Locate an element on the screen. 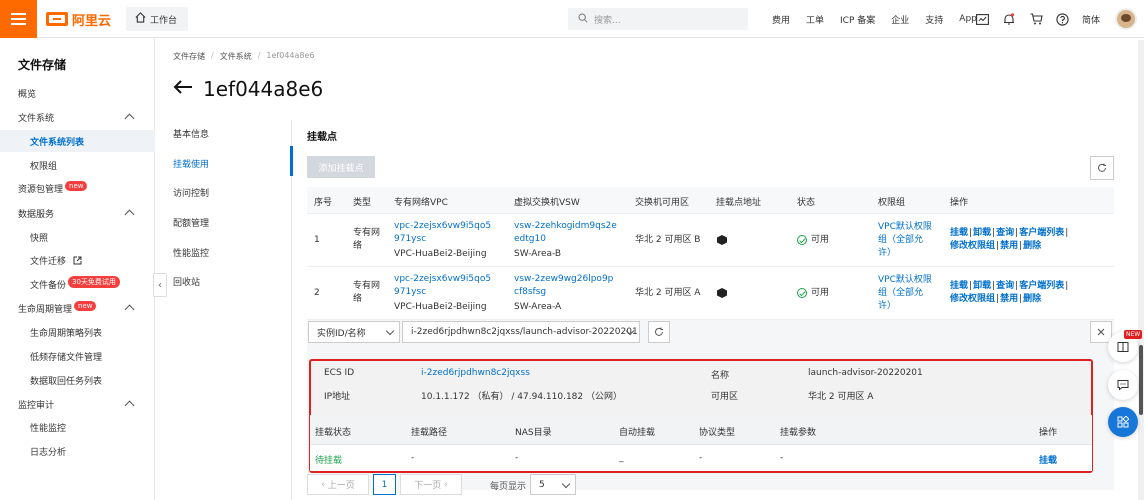  breadcrumb-item: 文件系统 is located at coordinates (236, 56).